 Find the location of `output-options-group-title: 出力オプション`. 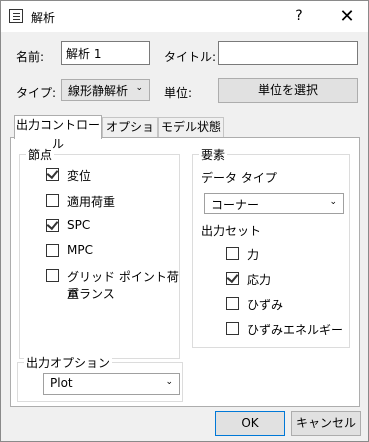

output-options-group-title: 出力オプション is located at coordinates (68, 362).